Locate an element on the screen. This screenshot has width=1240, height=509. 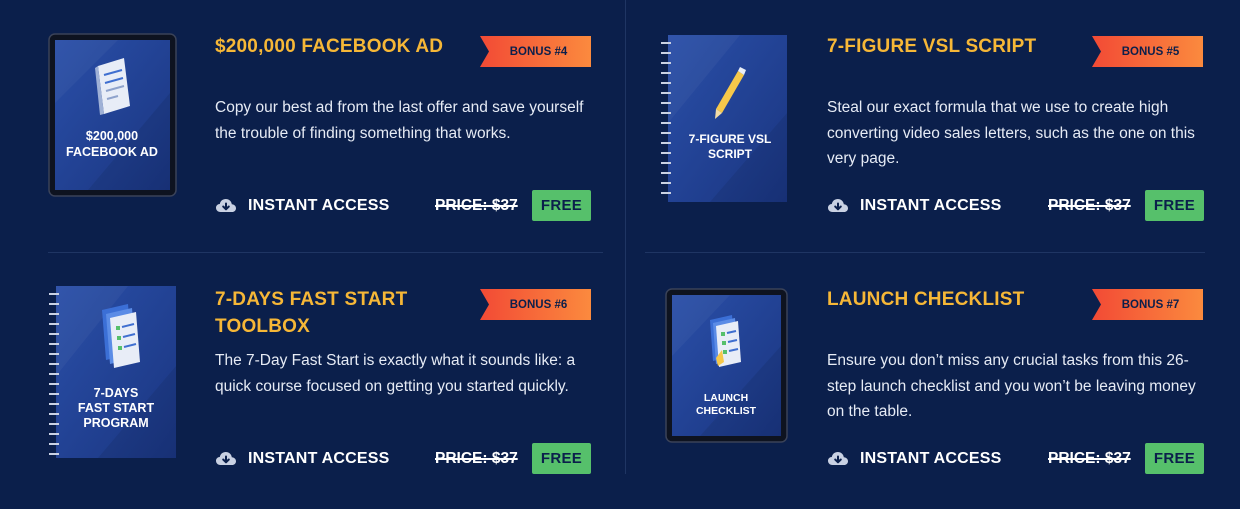
cover-line-3: PROGRAM is located at coordinates (115, 423).